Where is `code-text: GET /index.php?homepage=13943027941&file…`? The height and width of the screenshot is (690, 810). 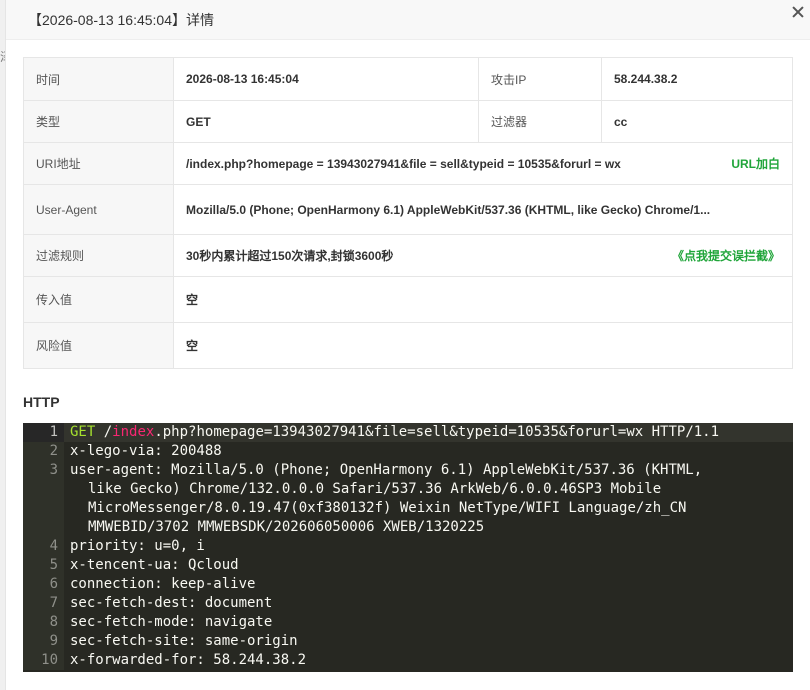
code-text: GET /index.php?homepage=13943027941&file… is located at coordinates (391, 432).